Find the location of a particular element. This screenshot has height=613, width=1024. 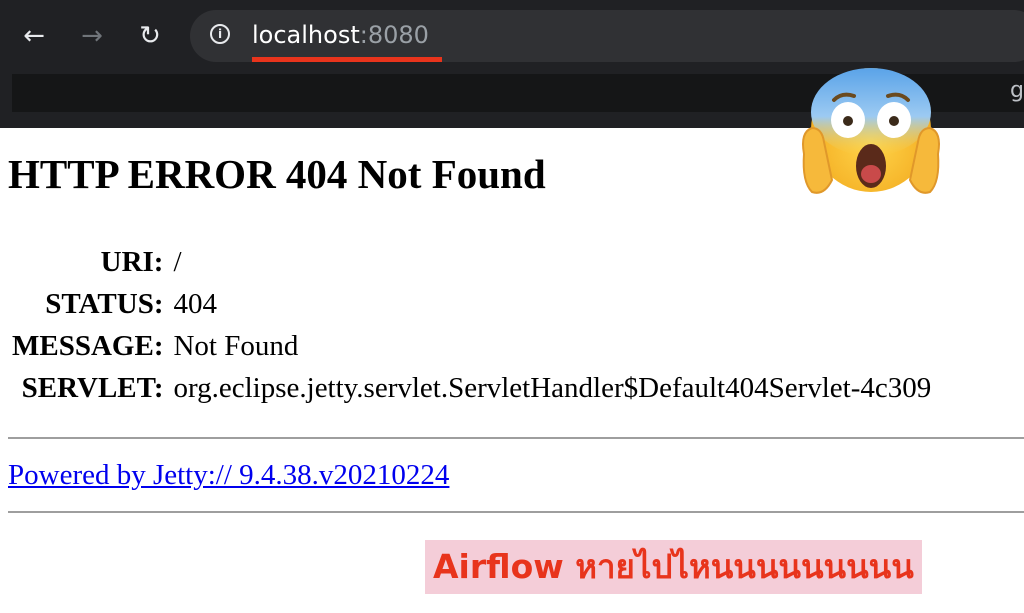

bookmark-item: g is located at coordinates (1017, 90).